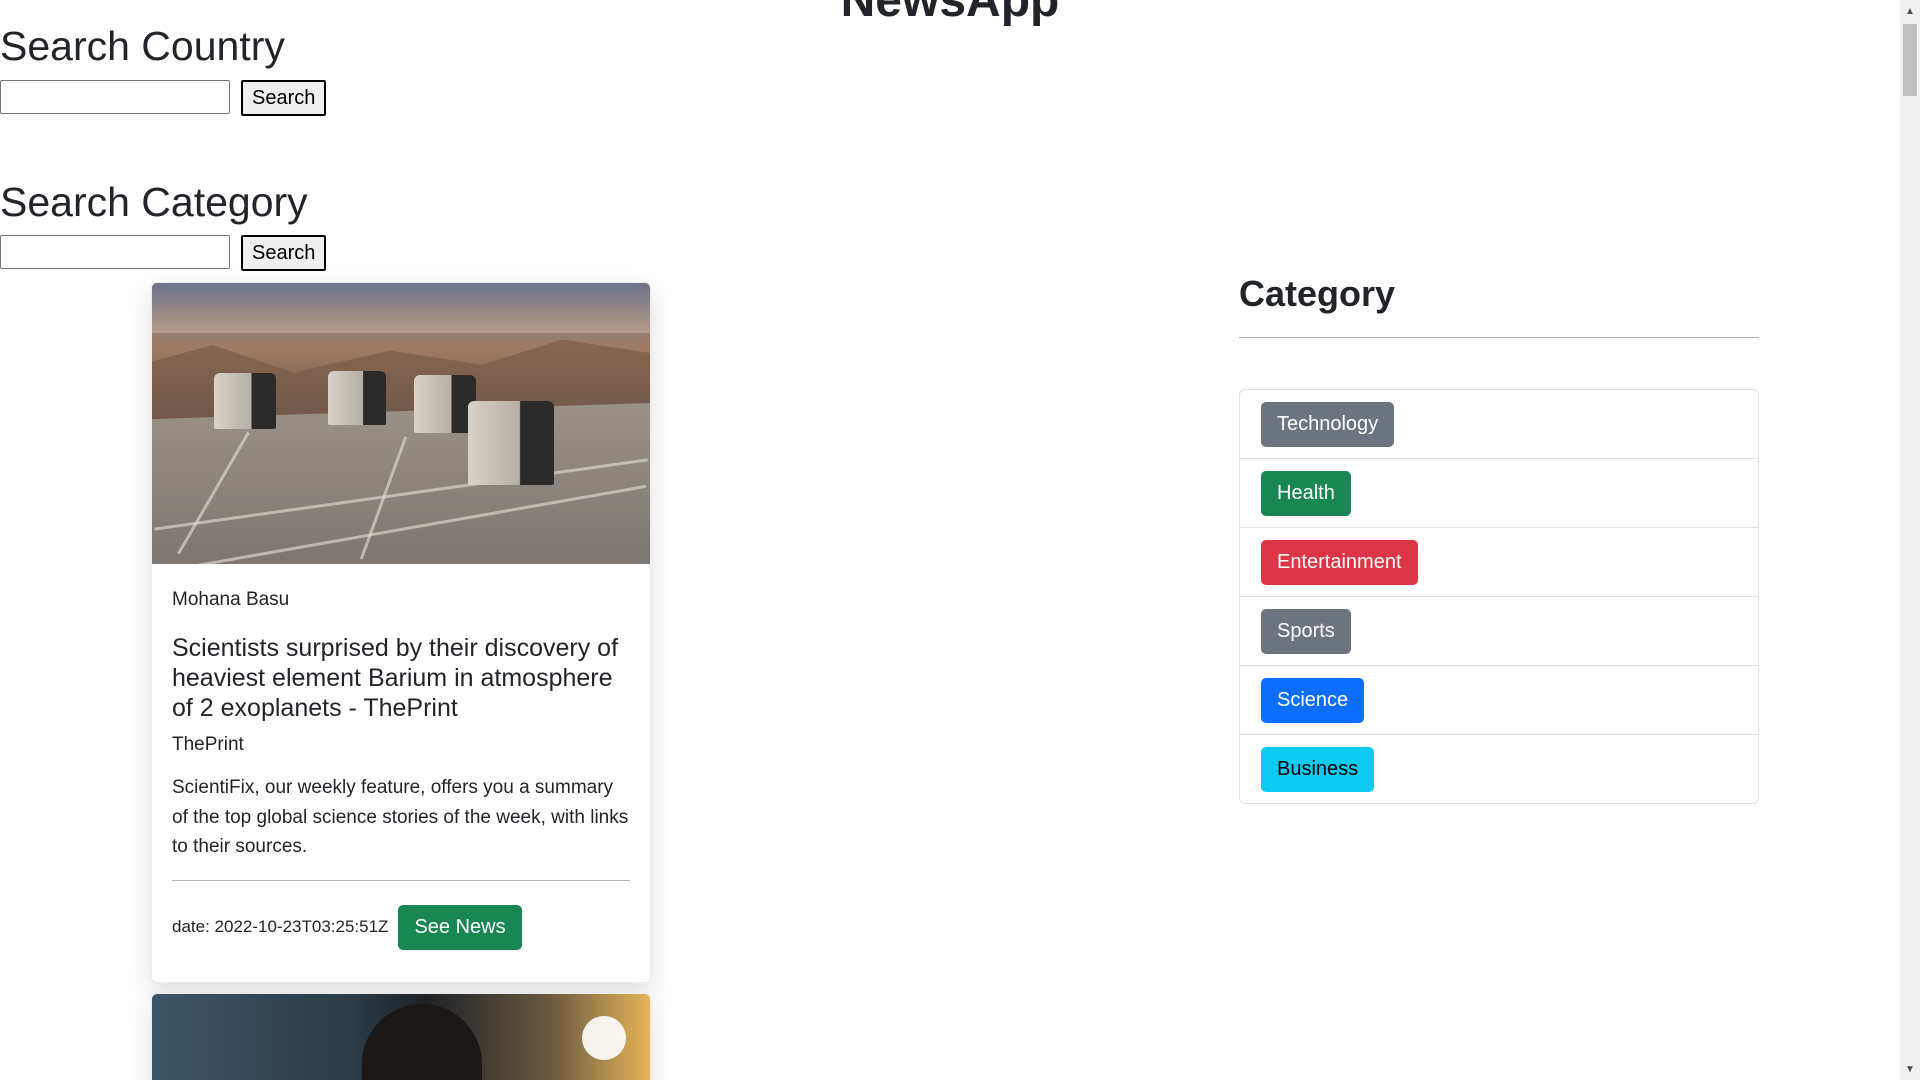 This screenshot has width=1920, height=1080. Describe the element at coordinates (1306, 631) in the screenshot. I see `category-sports-button: Sports` at that location.